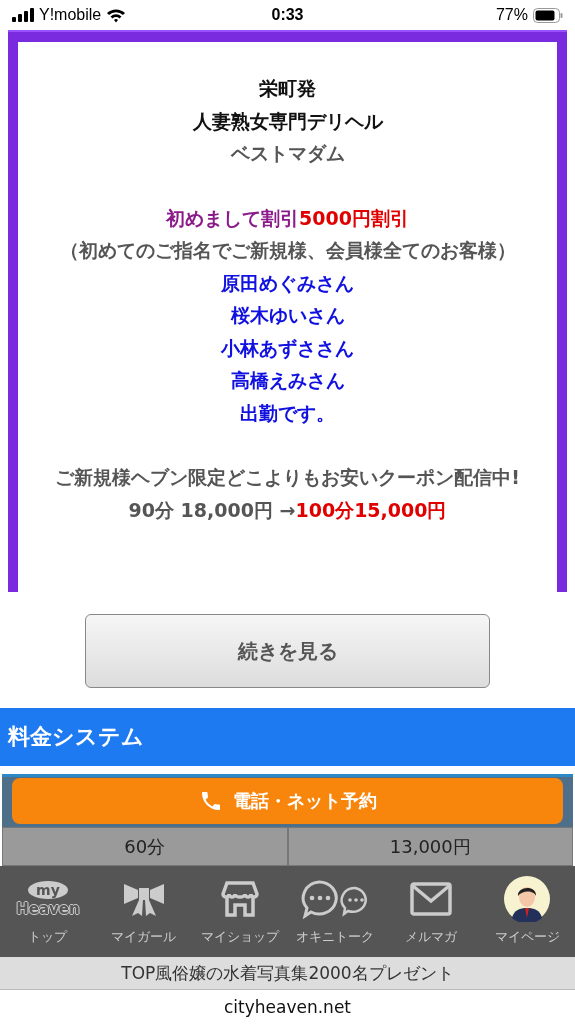  I want to click on notice-text: 桜木ゆいさん, so click(287, 315).